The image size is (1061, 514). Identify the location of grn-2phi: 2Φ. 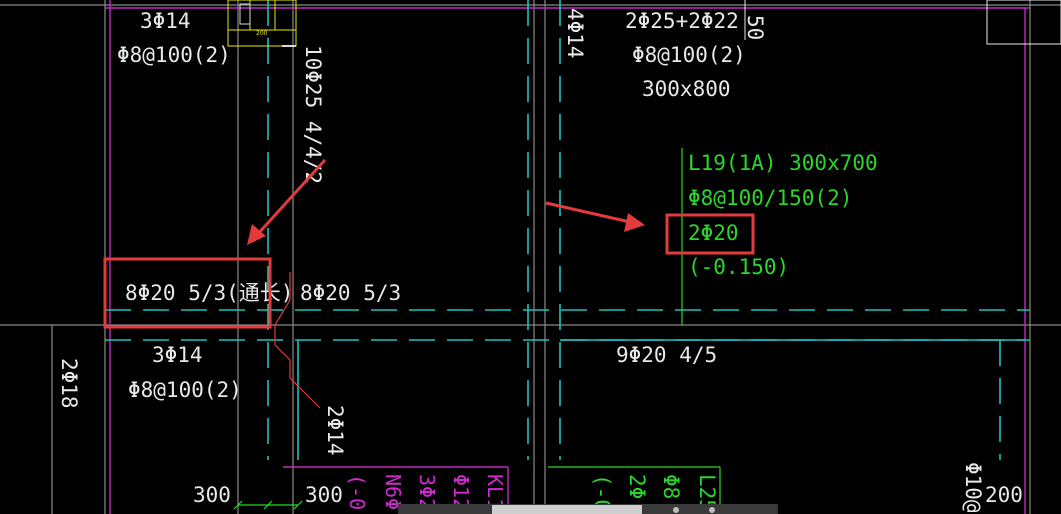
(637, 486).